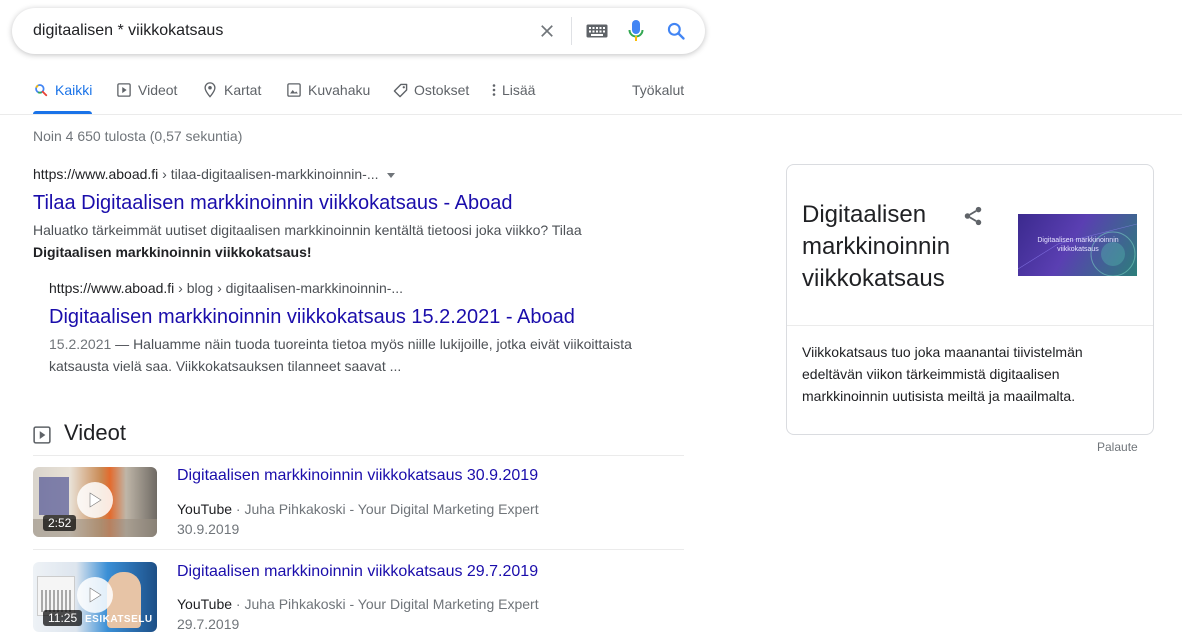 The image size is (1182, 634). What do you see at coordinates (138, 136) in the screenshot?
I see `result-stats: Noin 4 650 tulosta (0,57 sekuntia)` at bounding box center [138, 136].